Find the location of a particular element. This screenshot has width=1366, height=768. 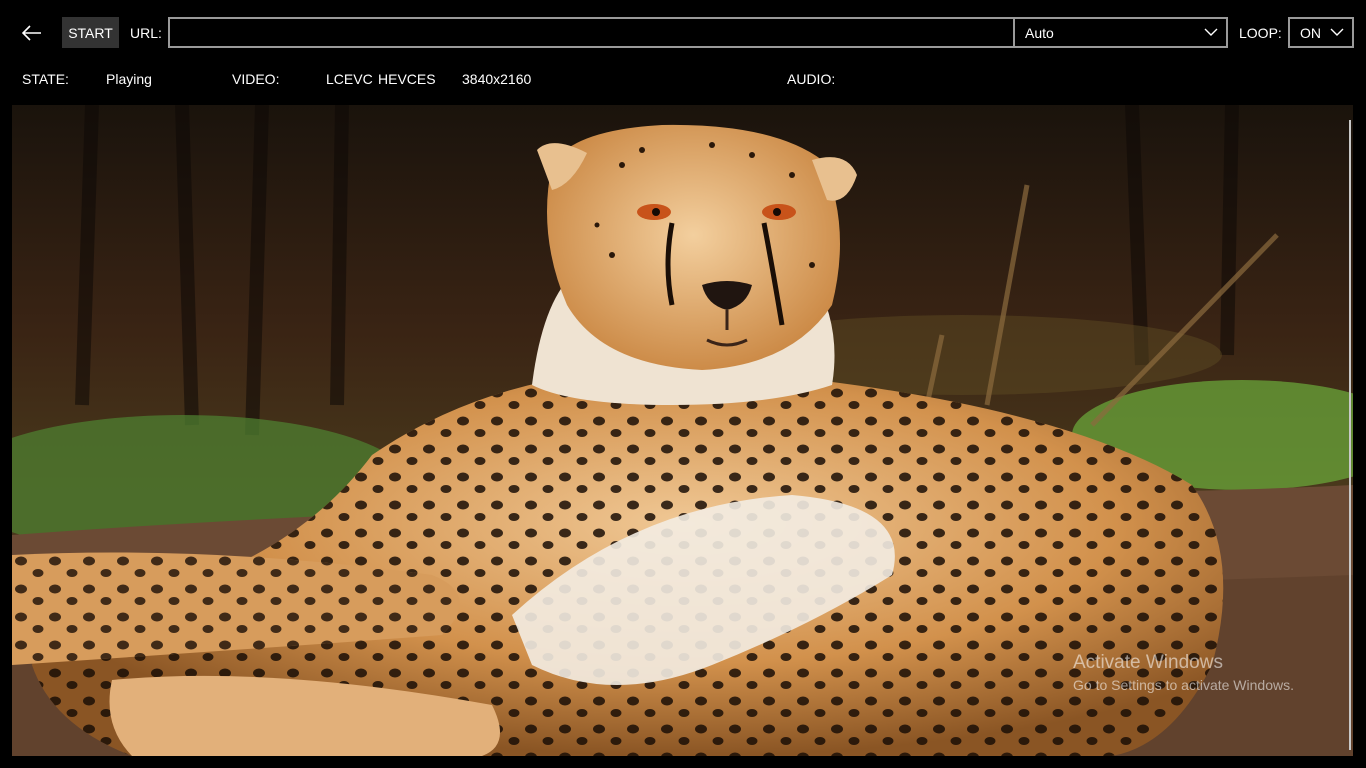

video-label: VIDEO: is located at coordinates (256, 79).